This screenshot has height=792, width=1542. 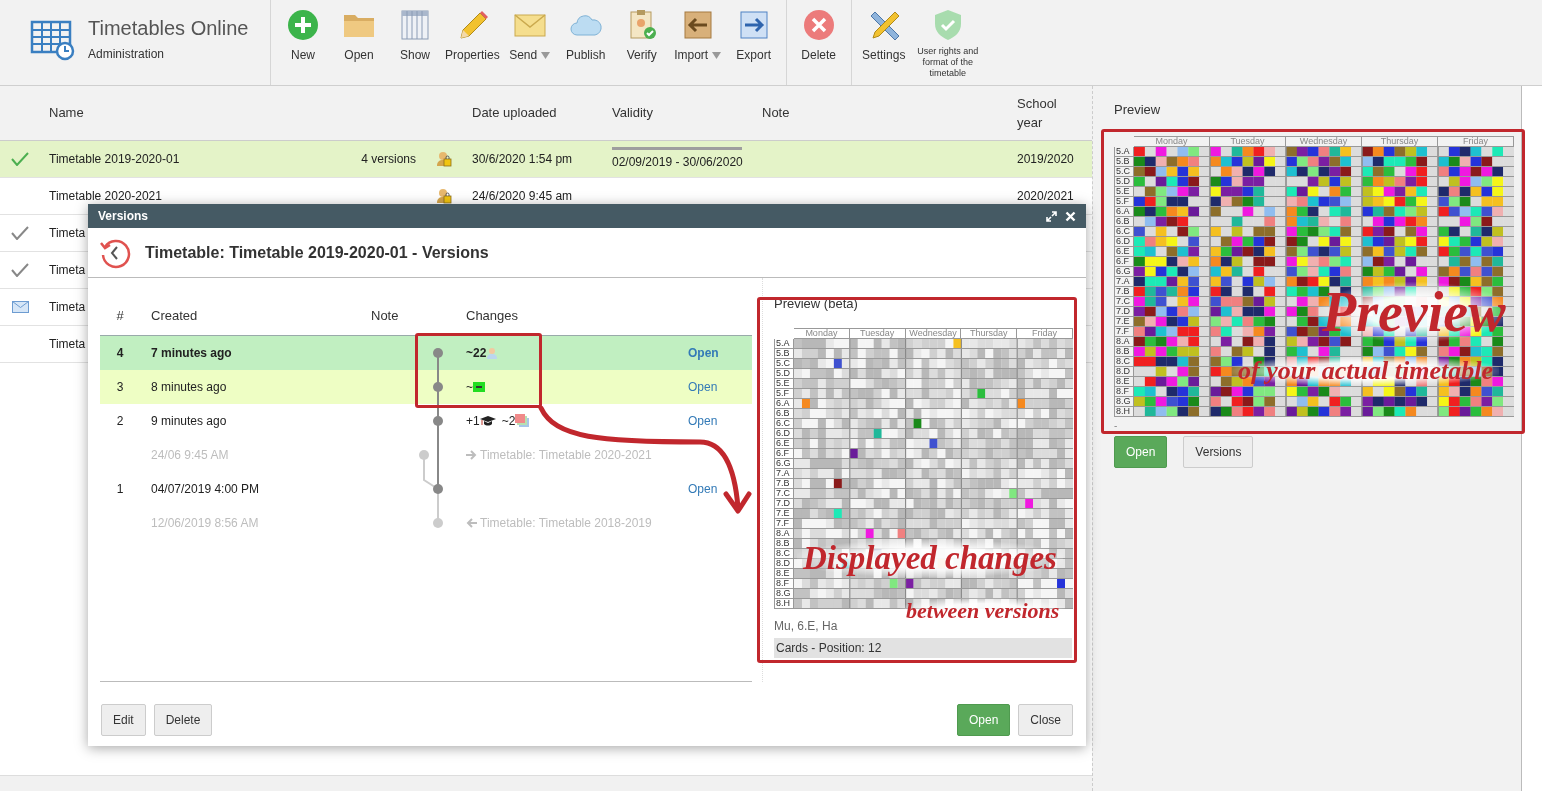 What do you see at coordinates (415, 25) in the screenshot?
I see `table-icon` at bounding box center [415, 25].